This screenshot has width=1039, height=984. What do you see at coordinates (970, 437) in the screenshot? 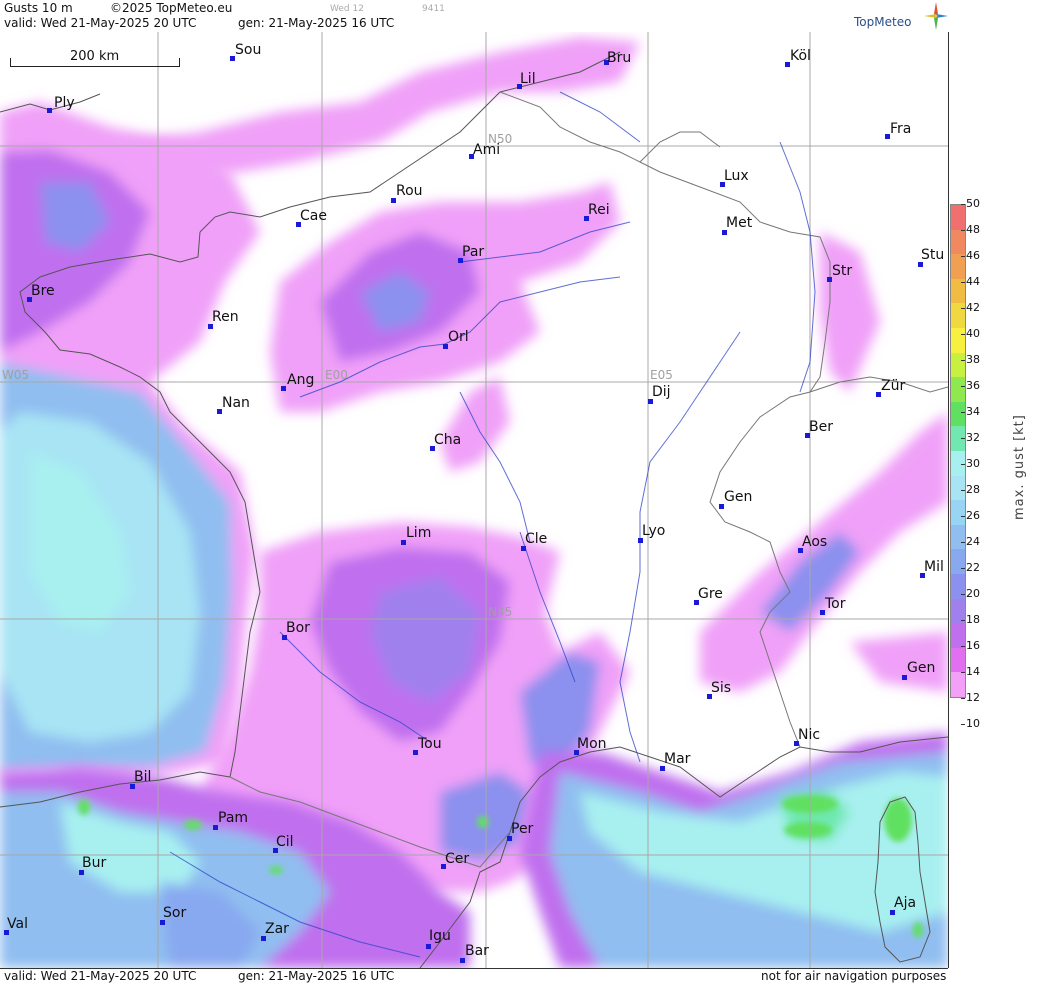
I see `legend-tick-label: 32` at bounding box center [970, 437].